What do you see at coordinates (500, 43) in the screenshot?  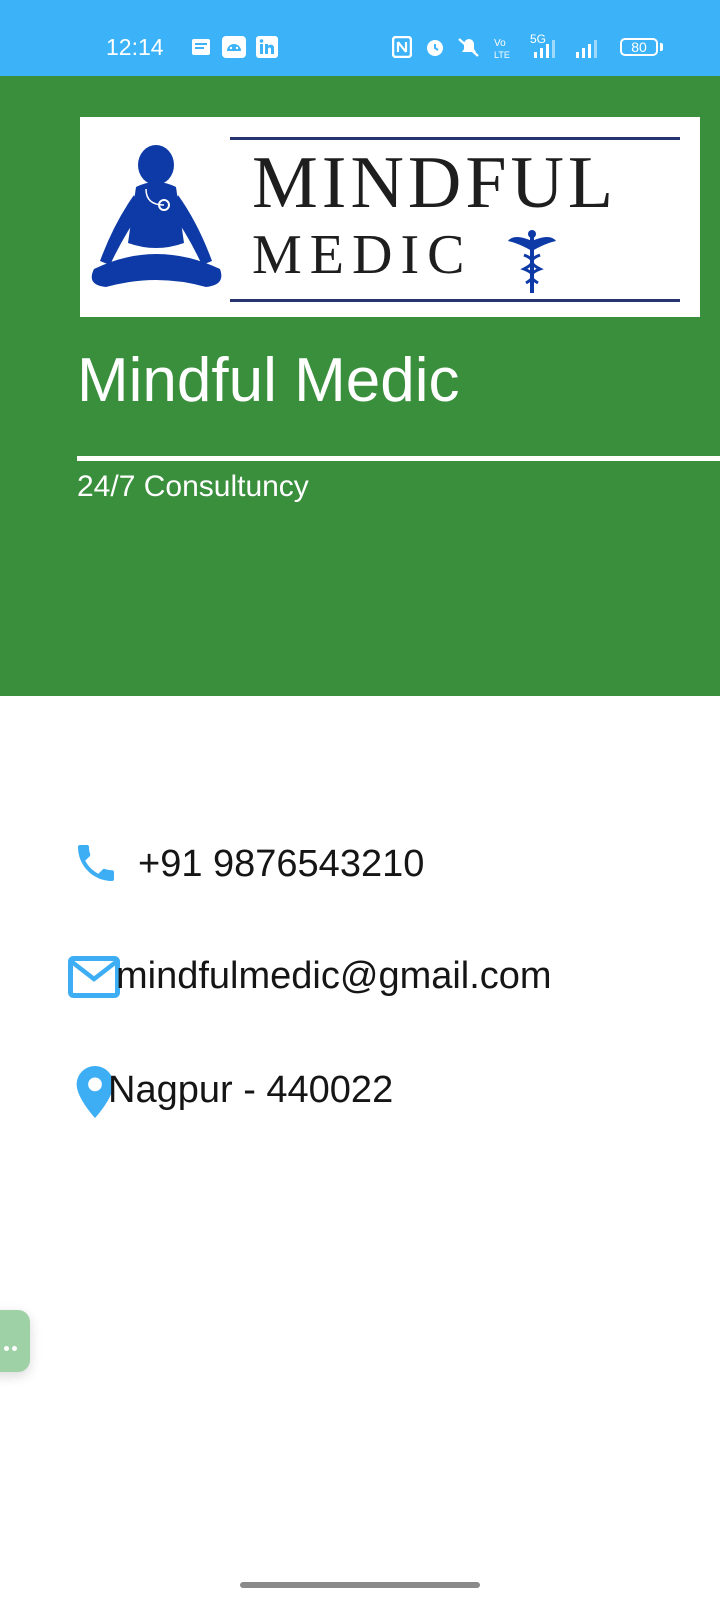 I see `svg-text: Vo` at bounding box center [500, 43].